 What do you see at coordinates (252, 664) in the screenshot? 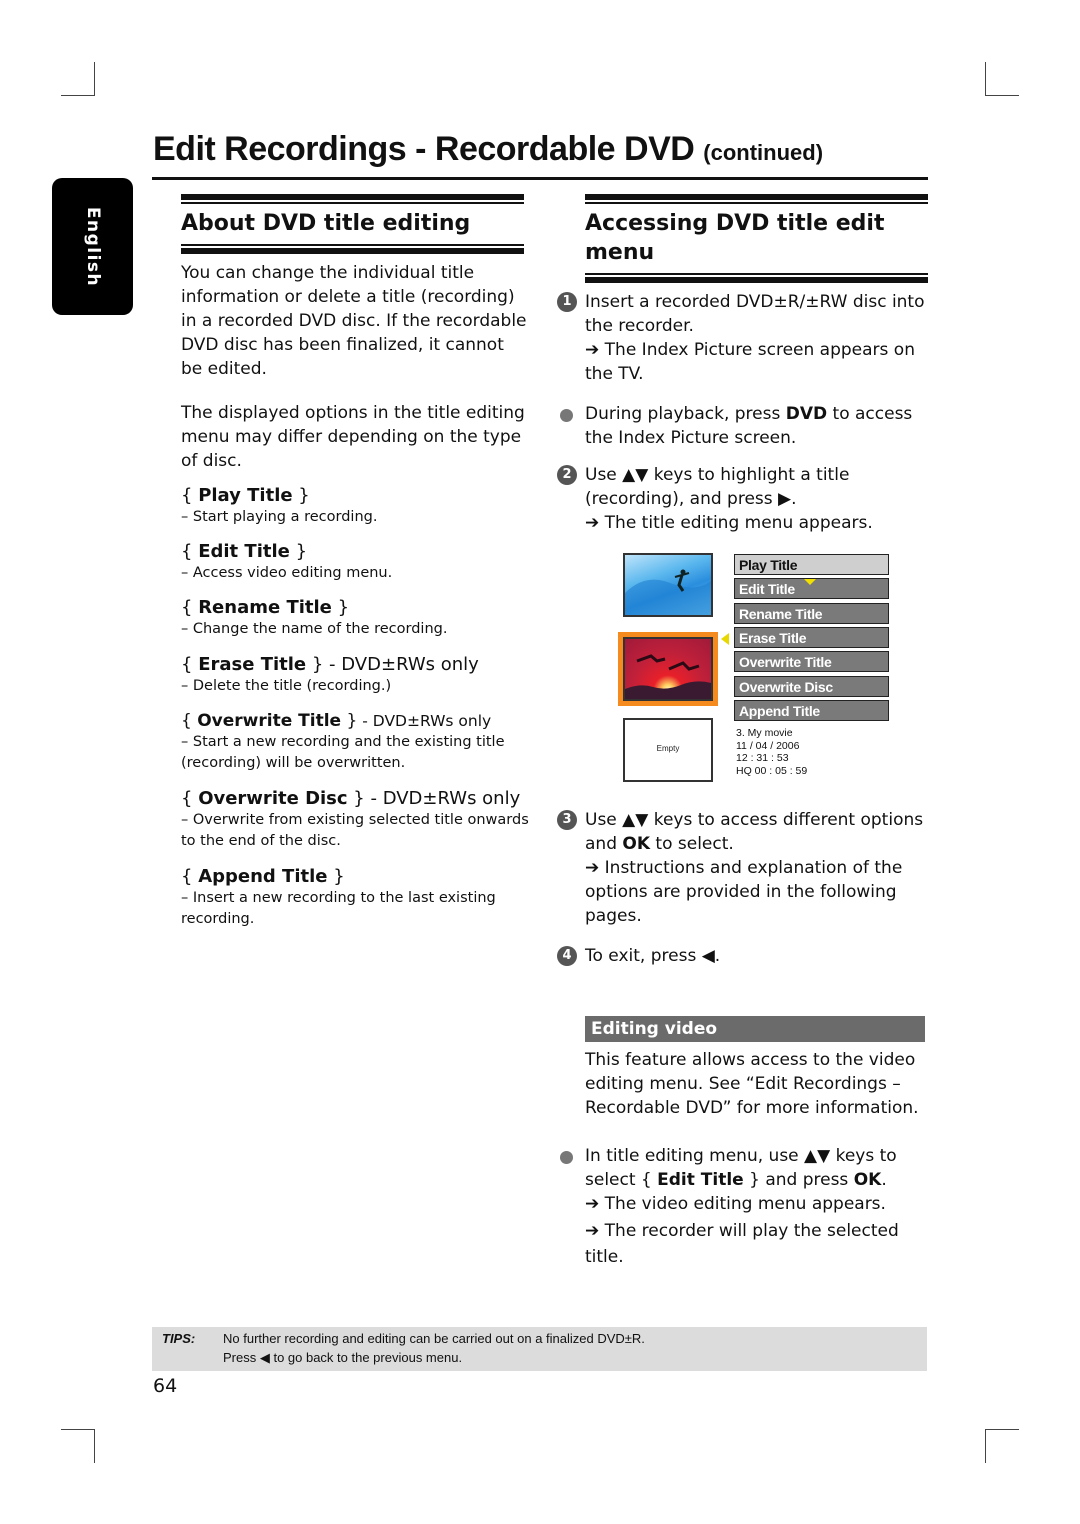
I see `option-name: Erase Title` at bounding box center [252, 664].